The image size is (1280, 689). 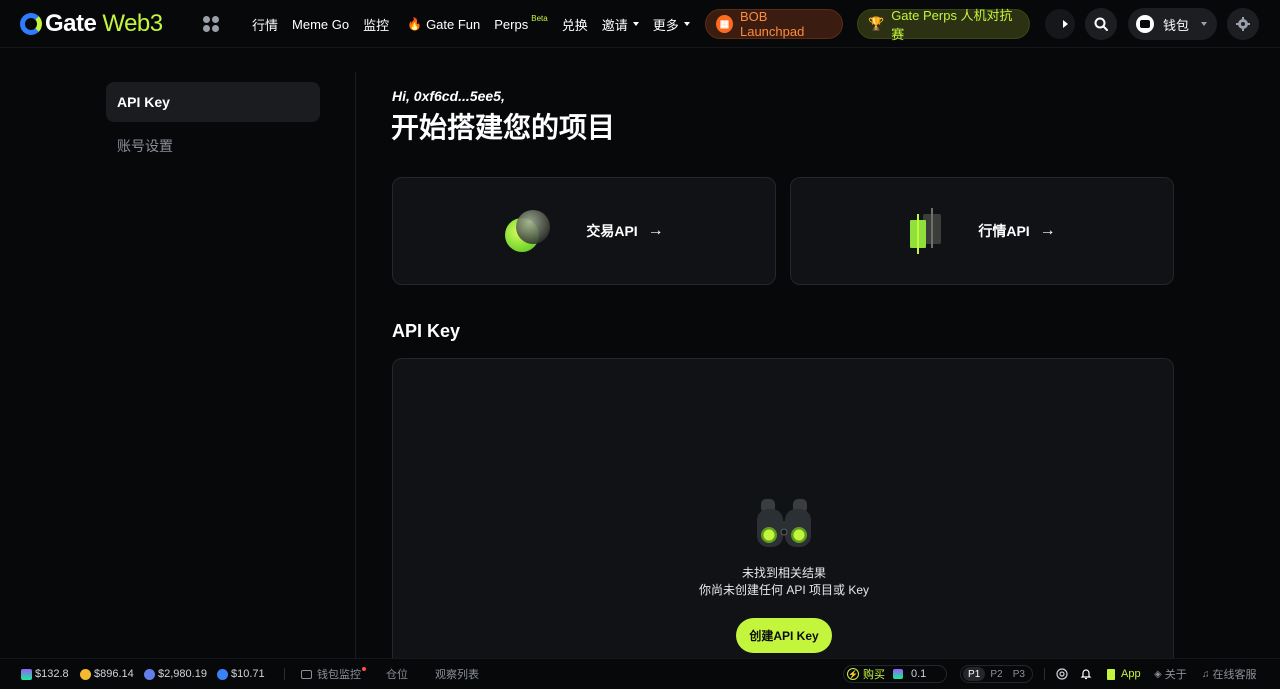 I want to click on chevron-right-icon, so click(x=1065, y=24).